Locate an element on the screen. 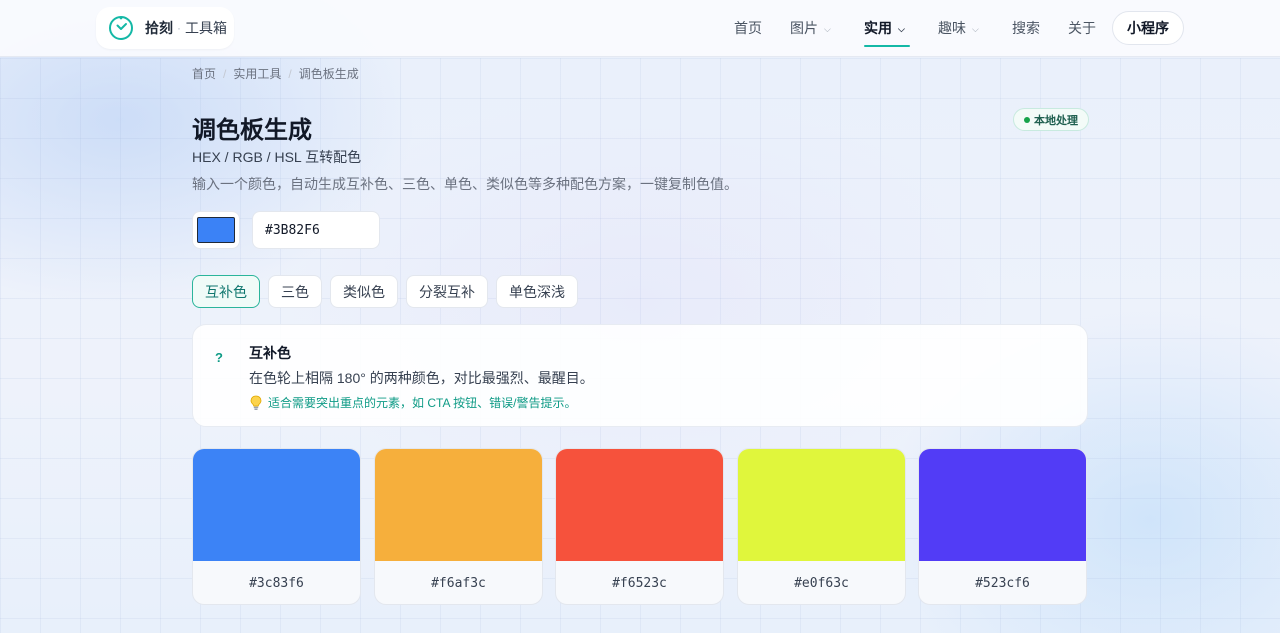  nav-images: 图片 ⌵ is located at coordinates (810, 28).